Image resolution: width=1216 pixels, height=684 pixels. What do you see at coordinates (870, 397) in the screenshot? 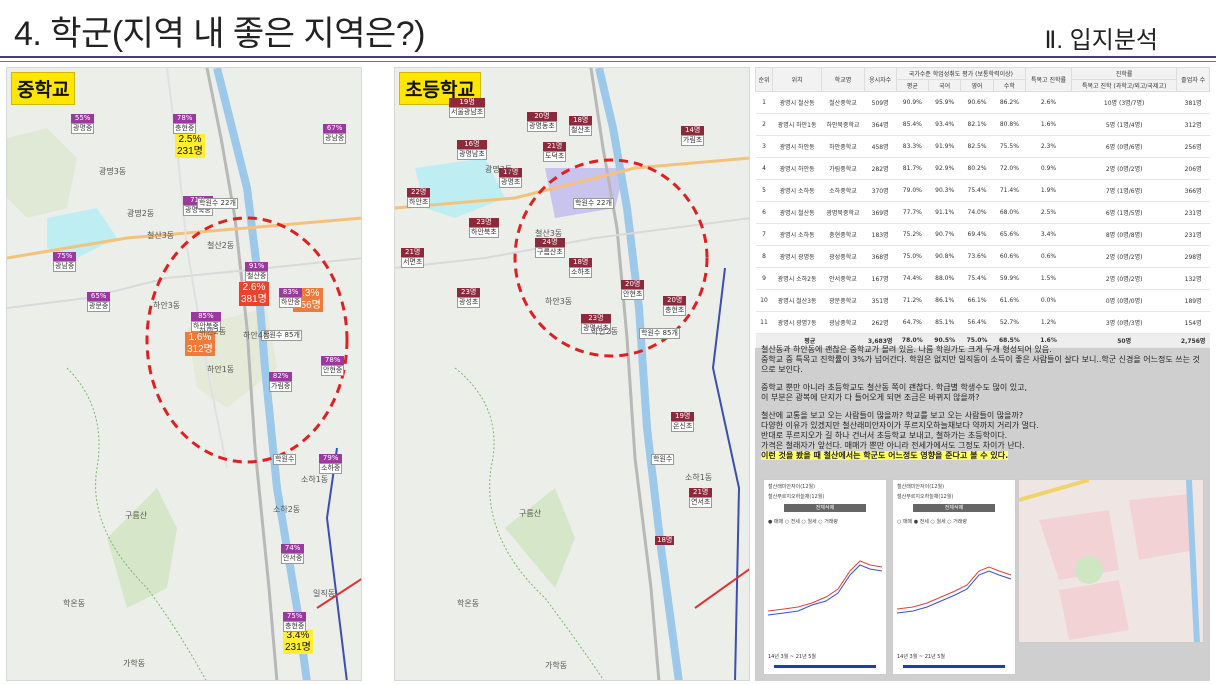
I see `text-line: 이 부분은 광복에 단지가 다 들어오게 되면 조금은 바뀌지 않을까?` at bounding box center [870, 397].